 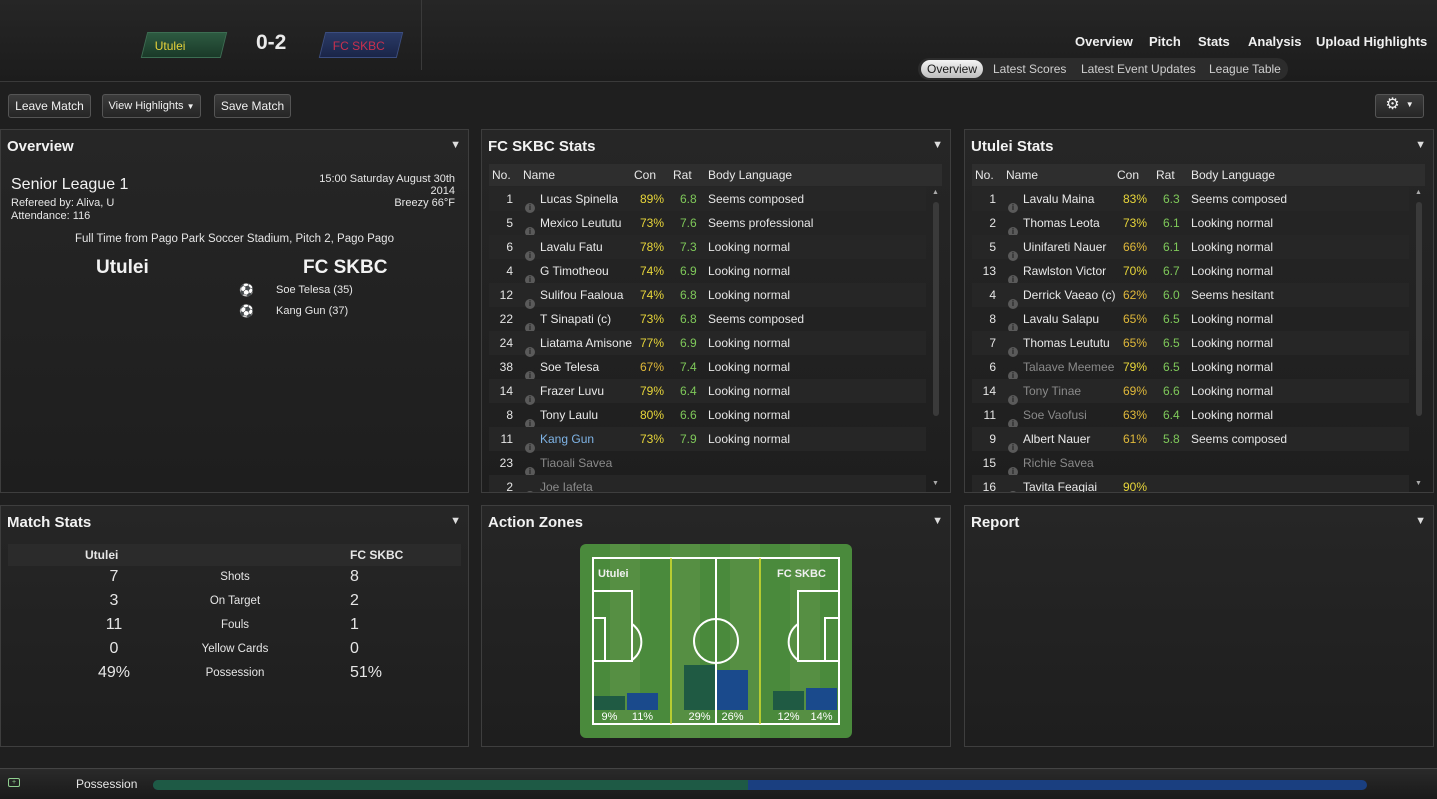 I want to click on table-row: 11 i Soe Vaofusi 63% 6.4 Looking normal, so click(x=1190, y=416).